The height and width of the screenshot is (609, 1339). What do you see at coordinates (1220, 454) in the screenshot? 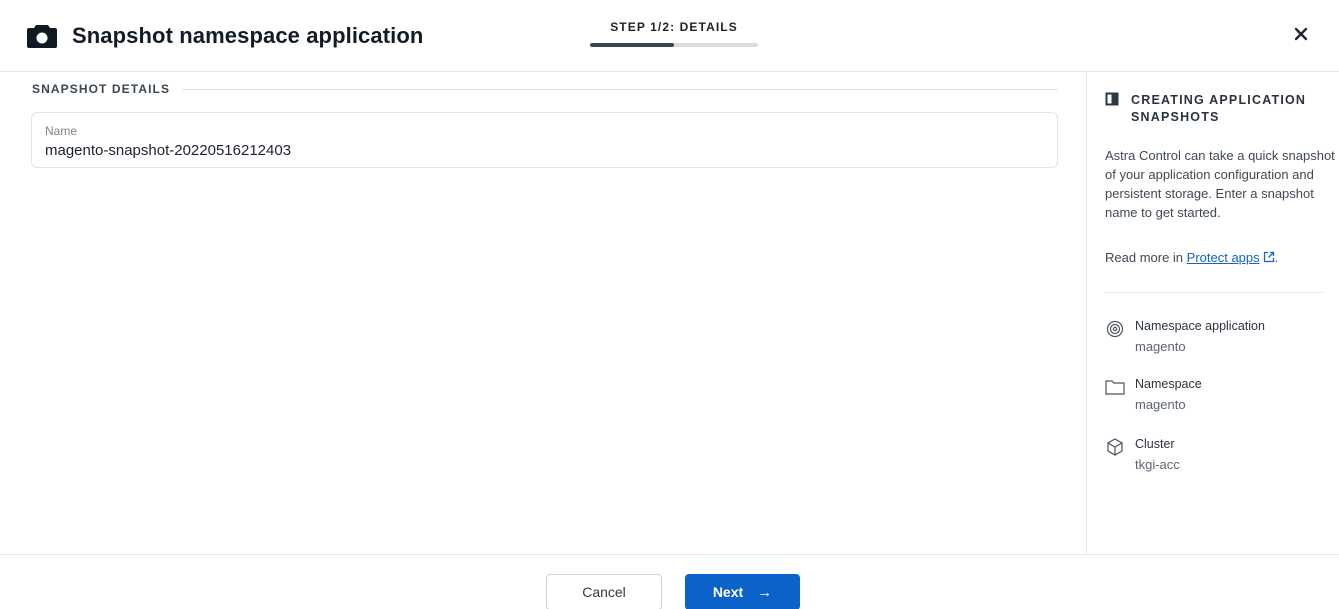
I see `info-cluster: Cluster tkgi-acc` at bounding box center [1220, 454].